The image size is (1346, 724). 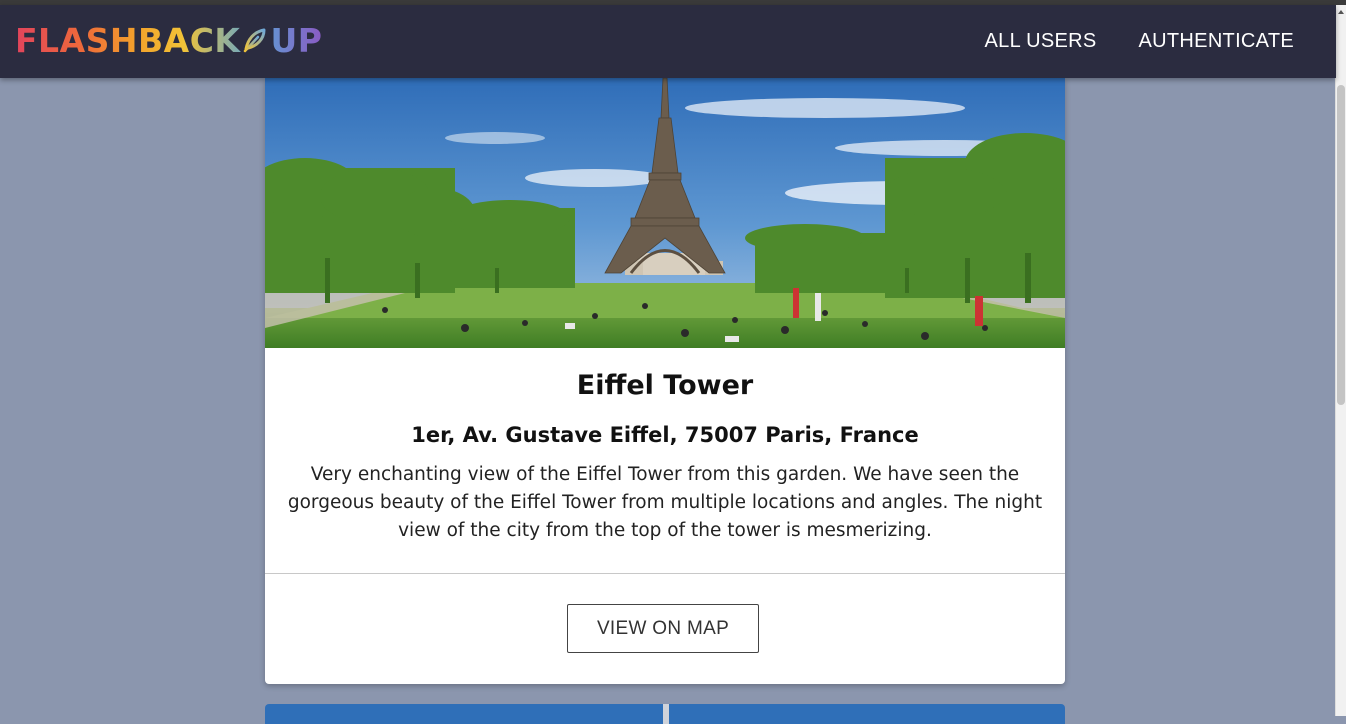 I want to click on page-scrollbar, so click(x=1340, y=360).